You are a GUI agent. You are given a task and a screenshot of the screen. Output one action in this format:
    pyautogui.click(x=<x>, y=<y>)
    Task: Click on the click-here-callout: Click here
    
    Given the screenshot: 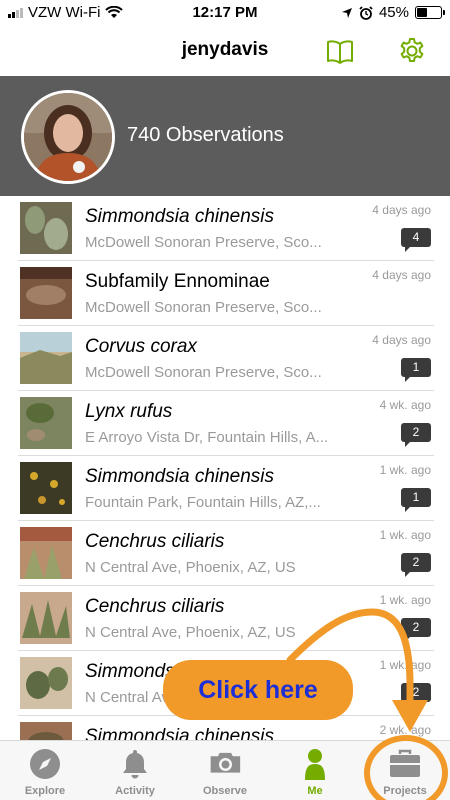 What is the action you would take?
    pyautogui.click(x=258, y=690)
    